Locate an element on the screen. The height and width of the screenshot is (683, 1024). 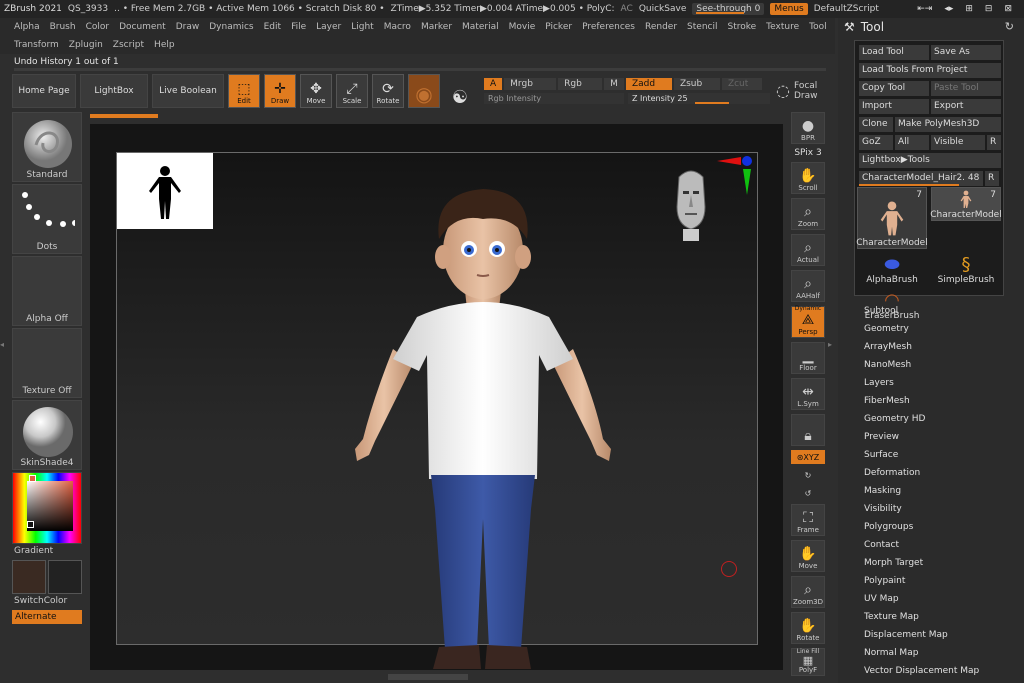
layout-icon: ⊞ is located at coordinates (969, 9).